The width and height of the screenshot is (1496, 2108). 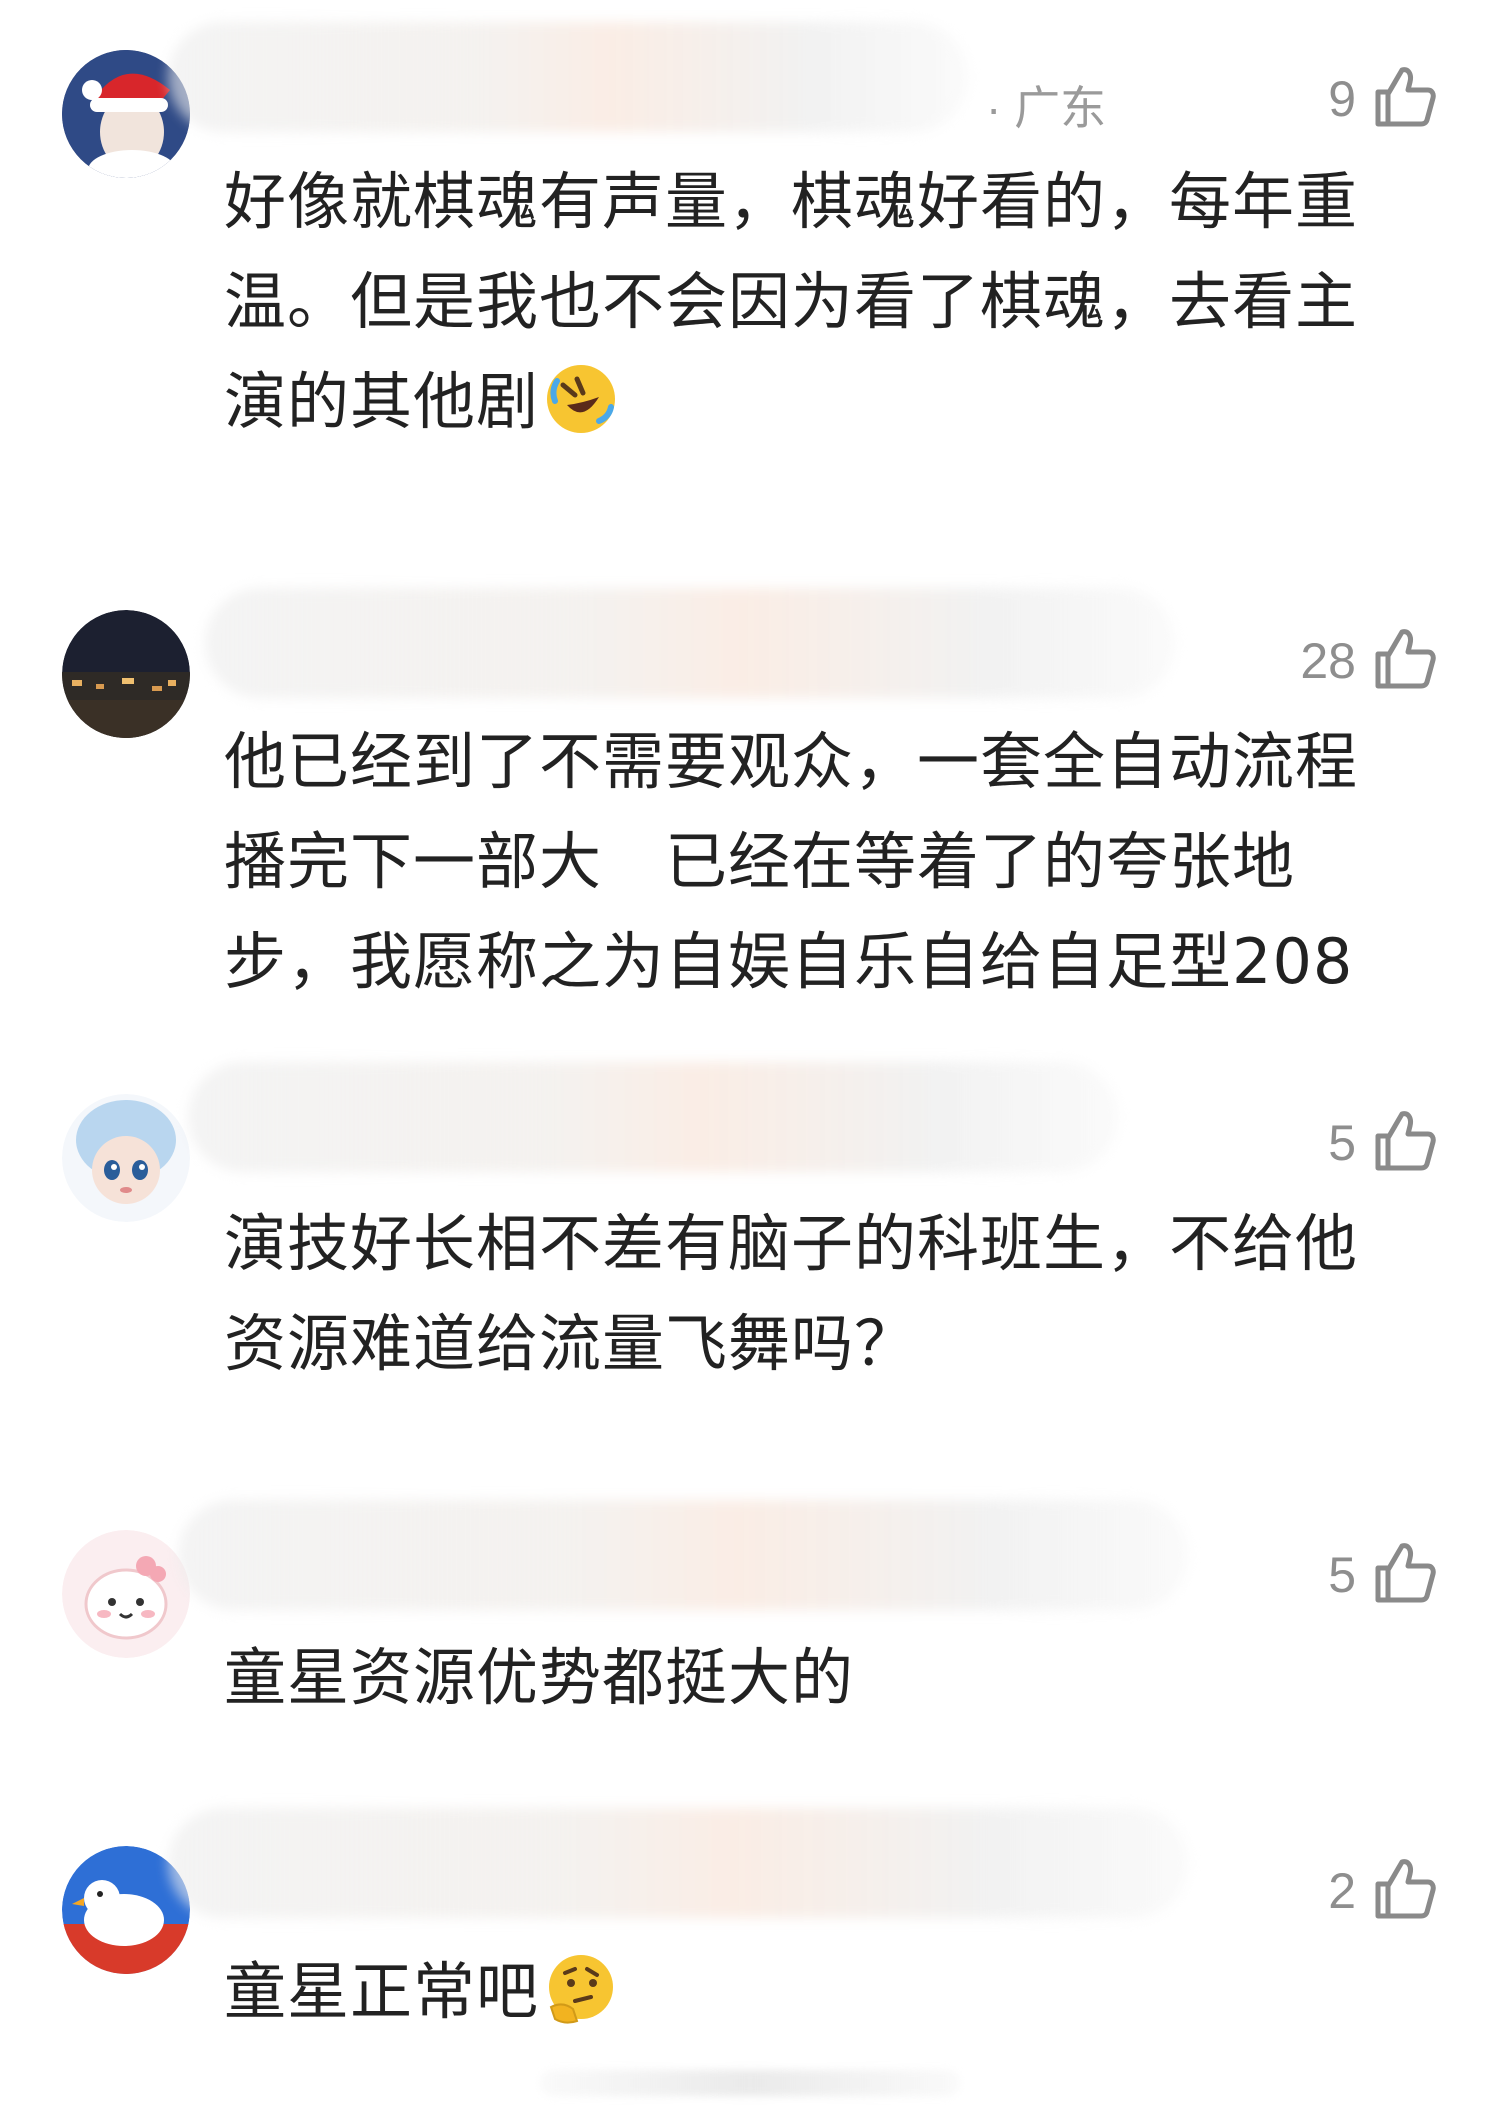 I want to click on comment-line: 播完下一部大 已经在等着了的夸张地, so click(x=760, y=861).